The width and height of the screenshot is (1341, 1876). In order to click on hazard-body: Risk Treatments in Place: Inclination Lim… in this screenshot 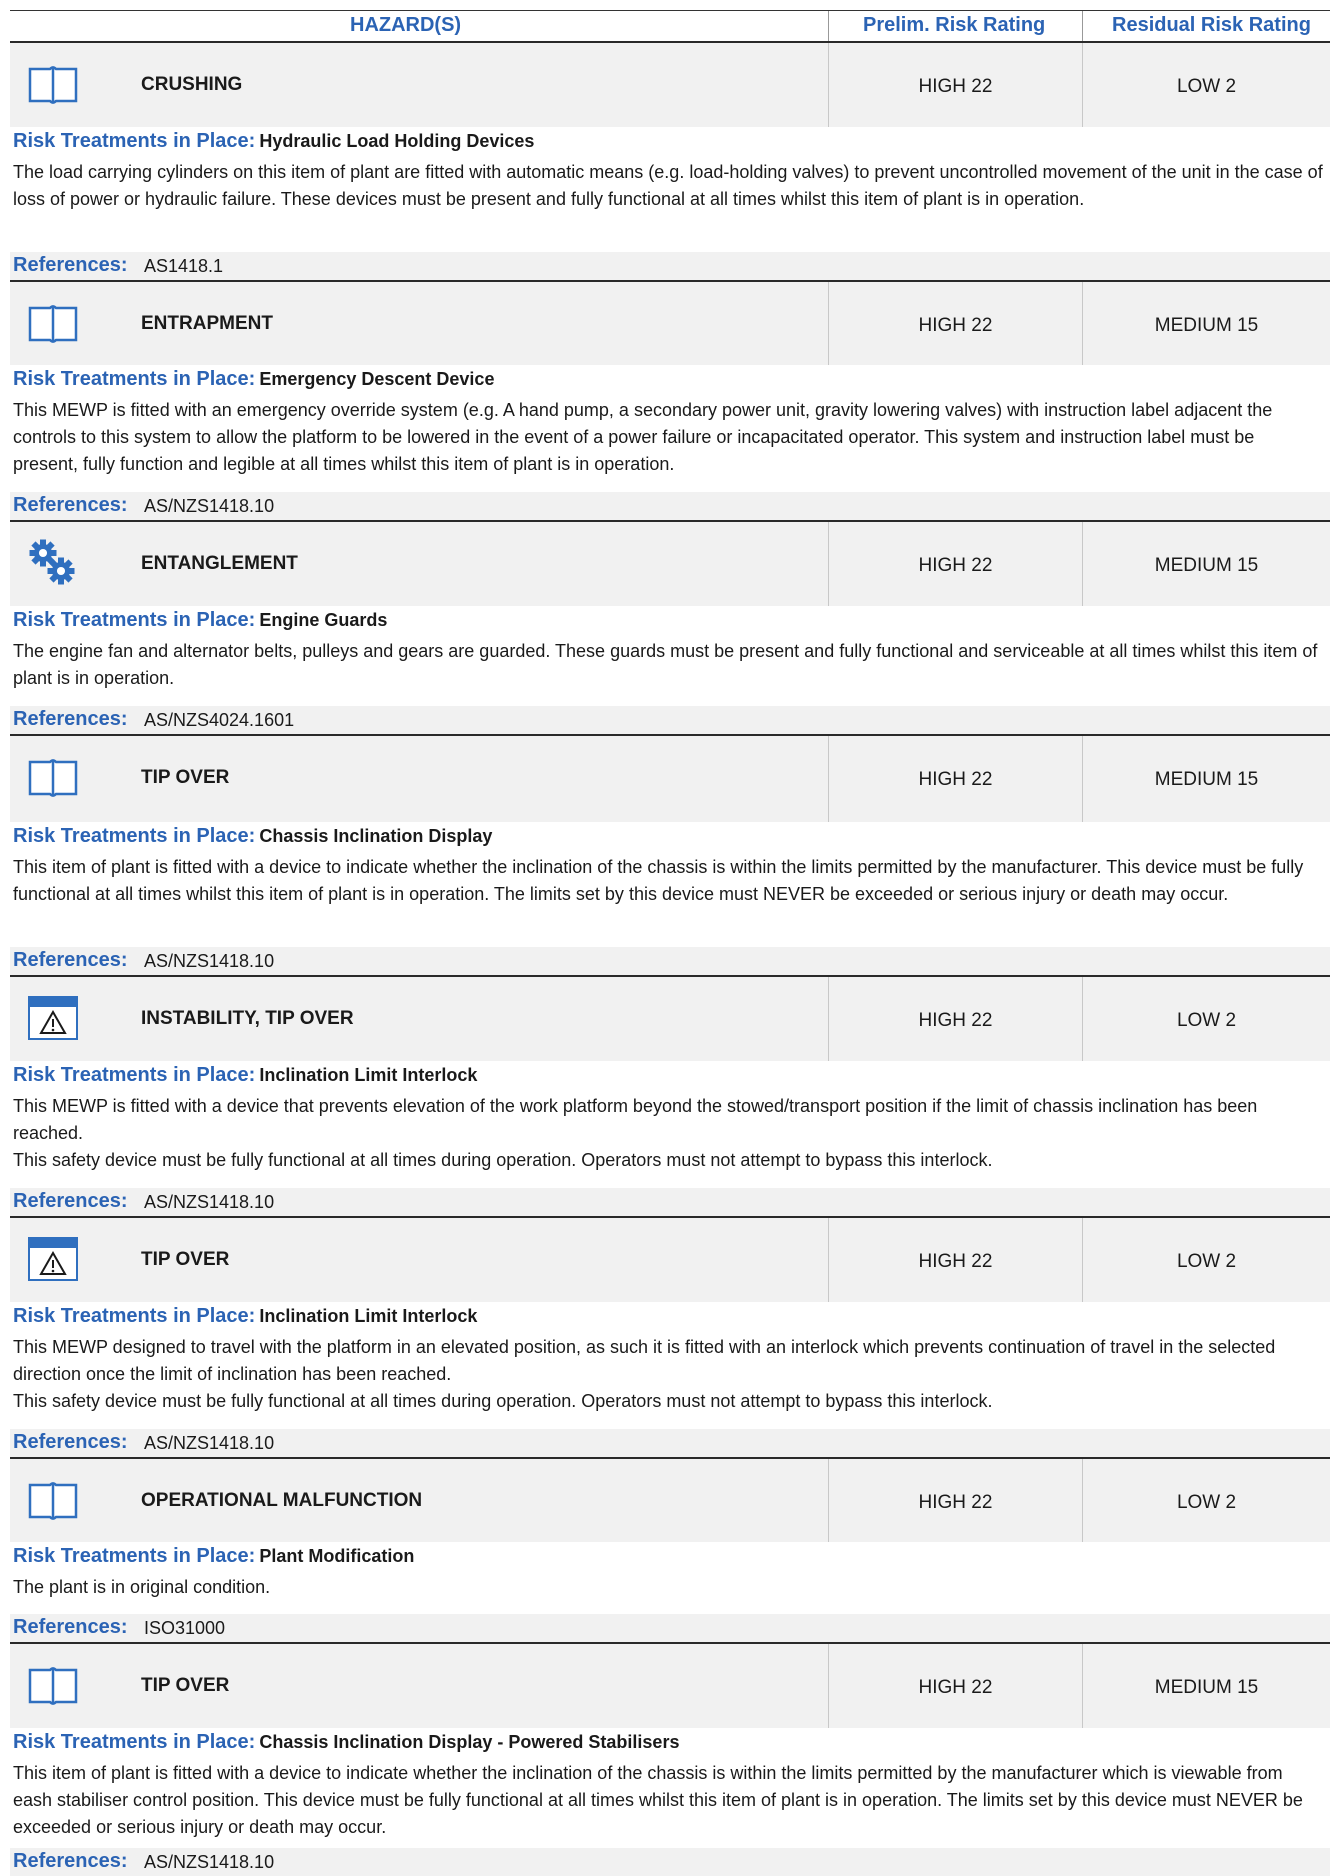, I will do `click(670, 1379)`.